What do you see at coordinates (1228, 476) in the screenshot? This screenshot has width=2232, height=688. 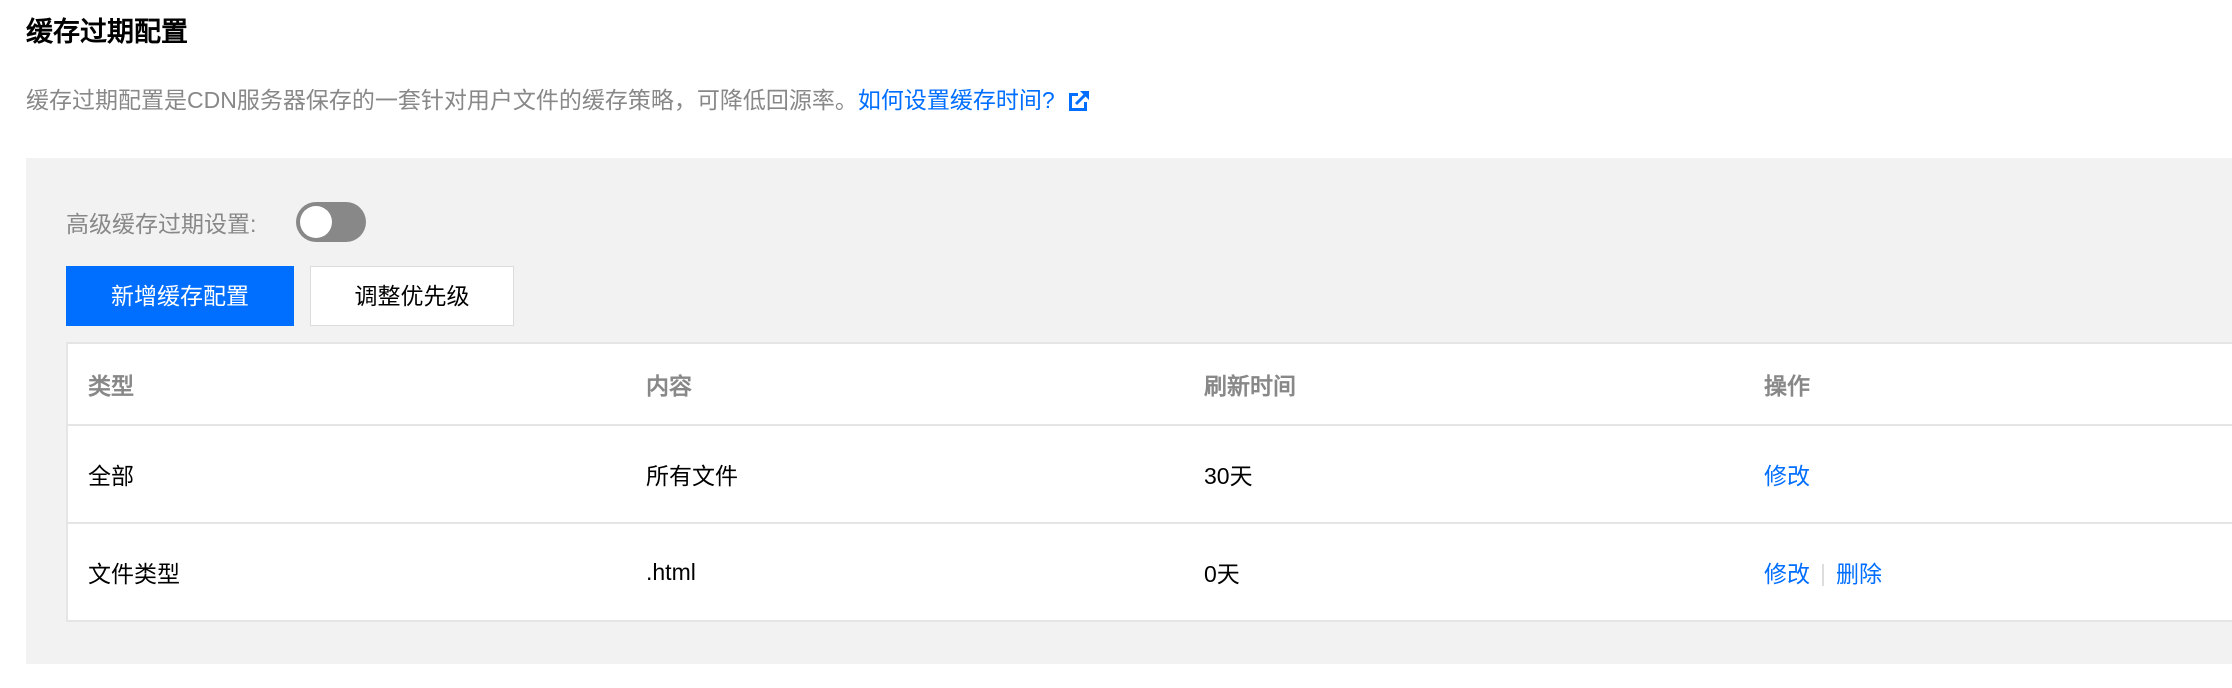 I see `cell-refresh-time: 30天` at bounding box center [1228, 476].